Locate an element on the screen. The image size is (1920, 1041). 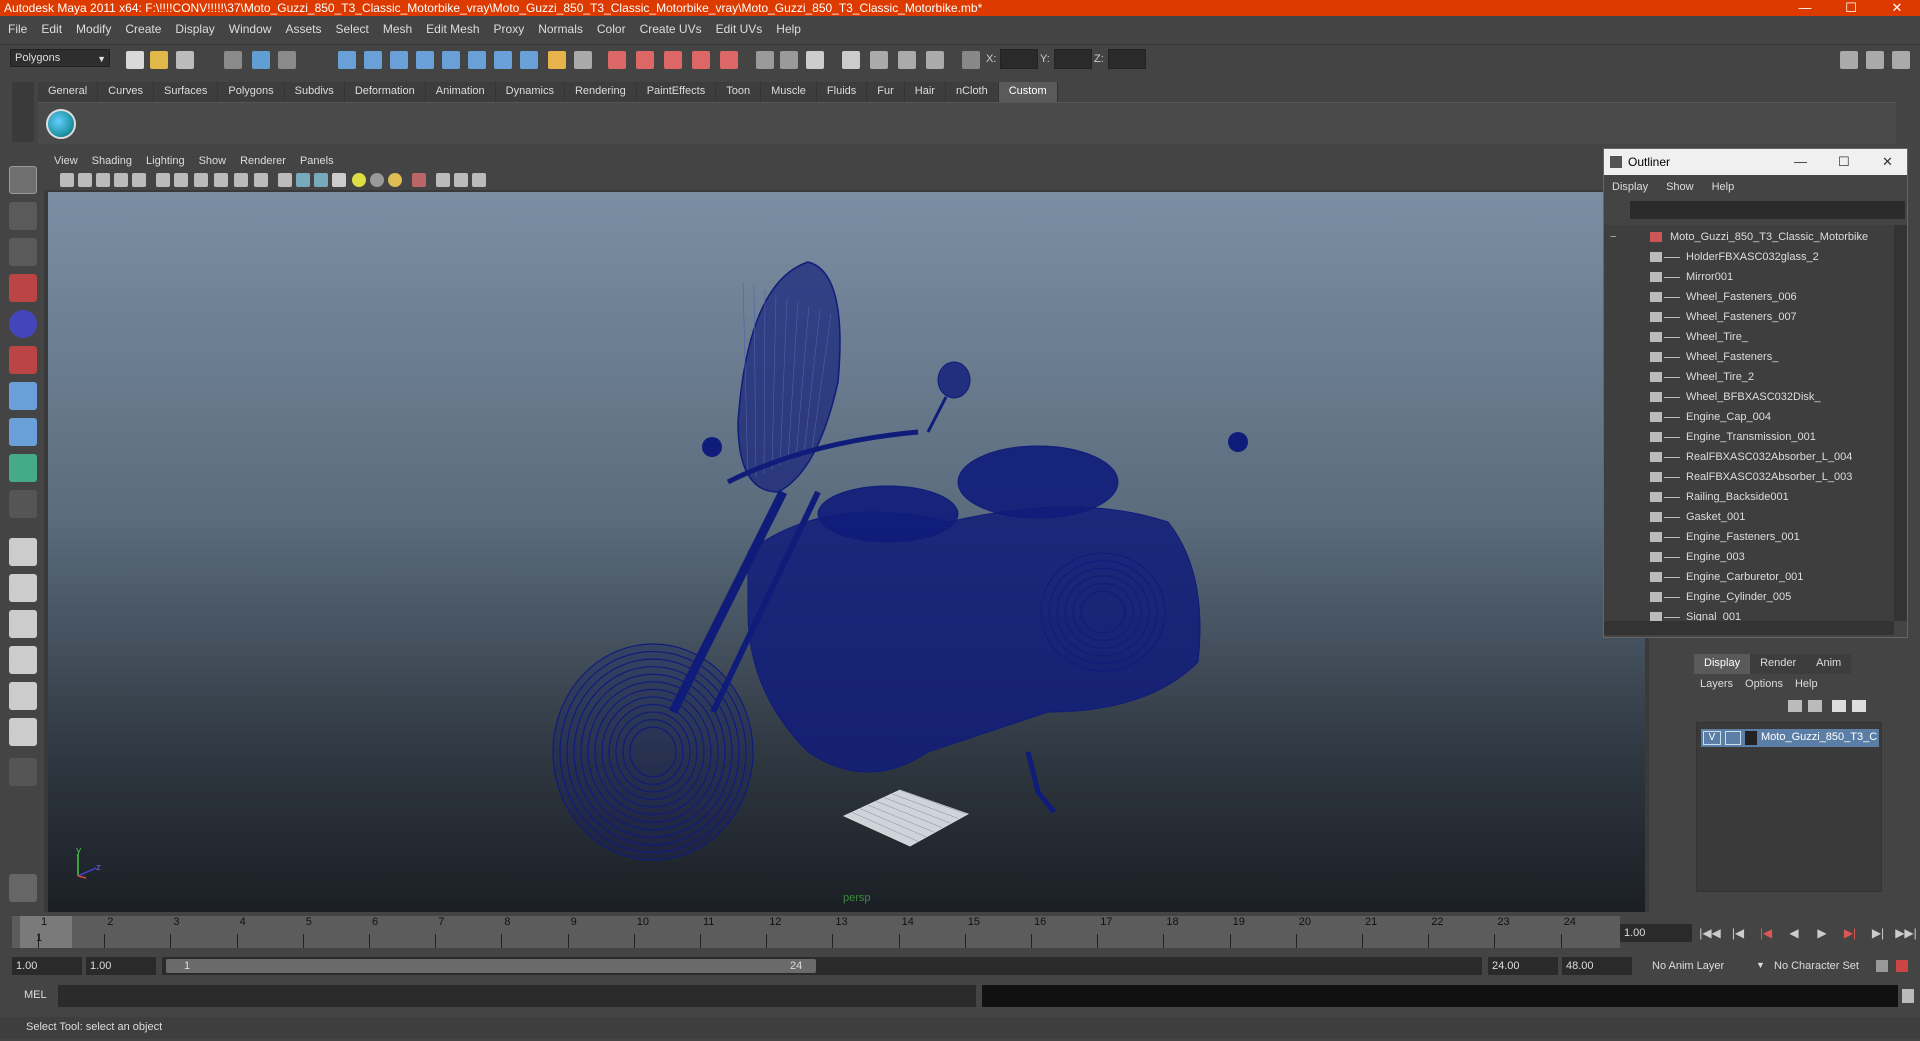
outliner-menu-show: Show is located at coordinates (1680, 187).